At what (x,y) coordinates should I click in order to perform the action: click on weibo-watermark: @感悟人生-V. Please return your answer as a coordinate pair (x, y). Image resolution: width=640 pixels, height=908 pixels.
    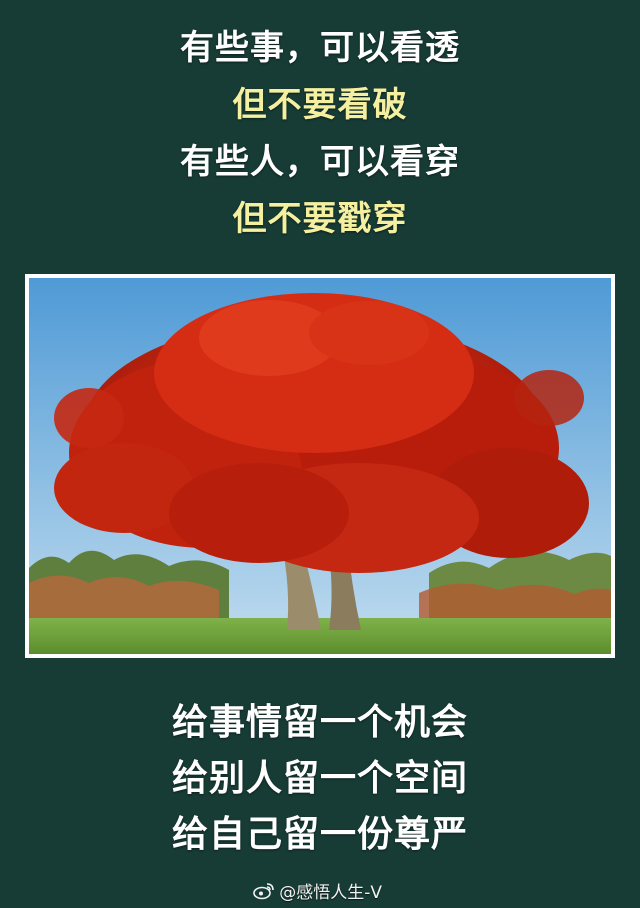
    Looking at the image, I should click on (317, 890).